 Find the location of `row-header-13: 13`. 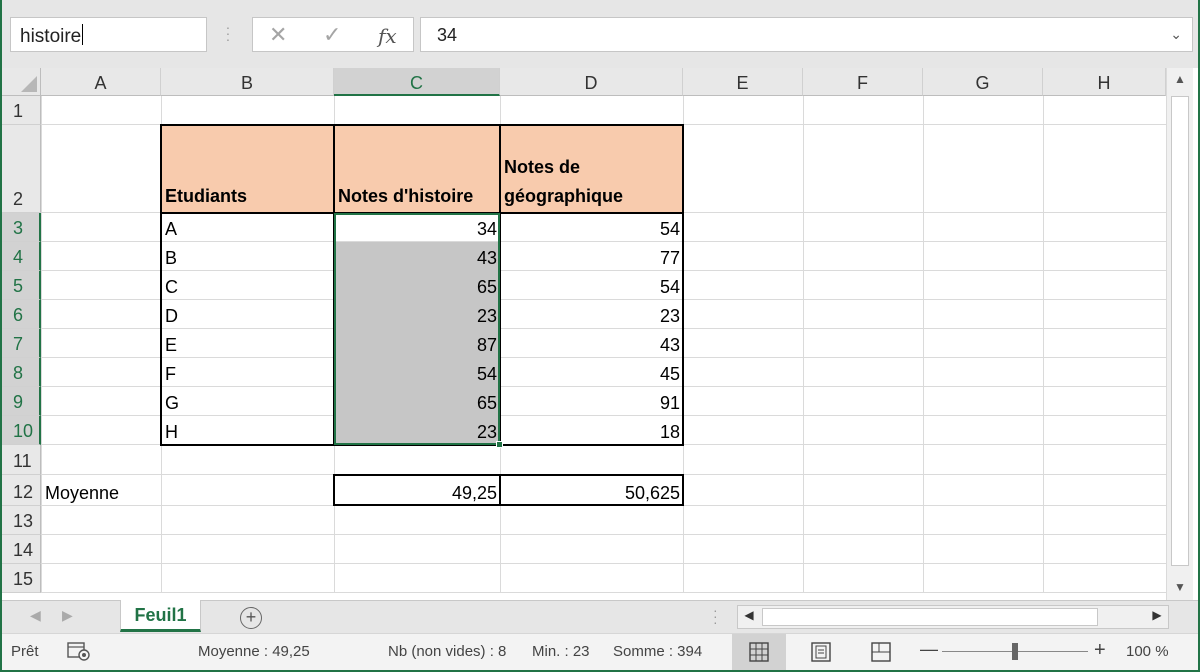

row-header-13: 13 is located at coordinates (21, 520).